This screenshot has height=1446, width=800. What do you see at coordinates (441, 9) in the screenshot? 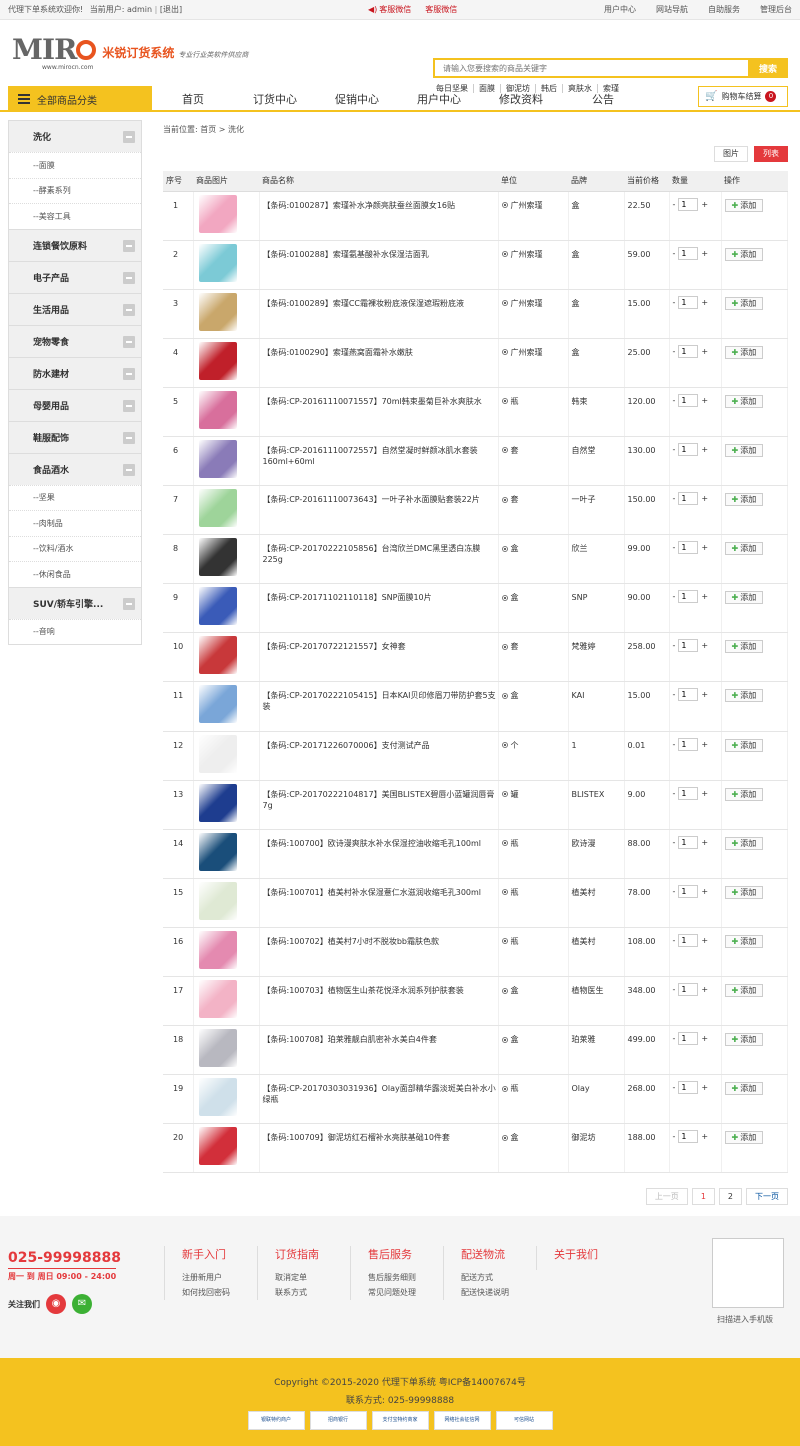
I see `service-wechat-2: 客服微信` at bounding box center [441, 9].